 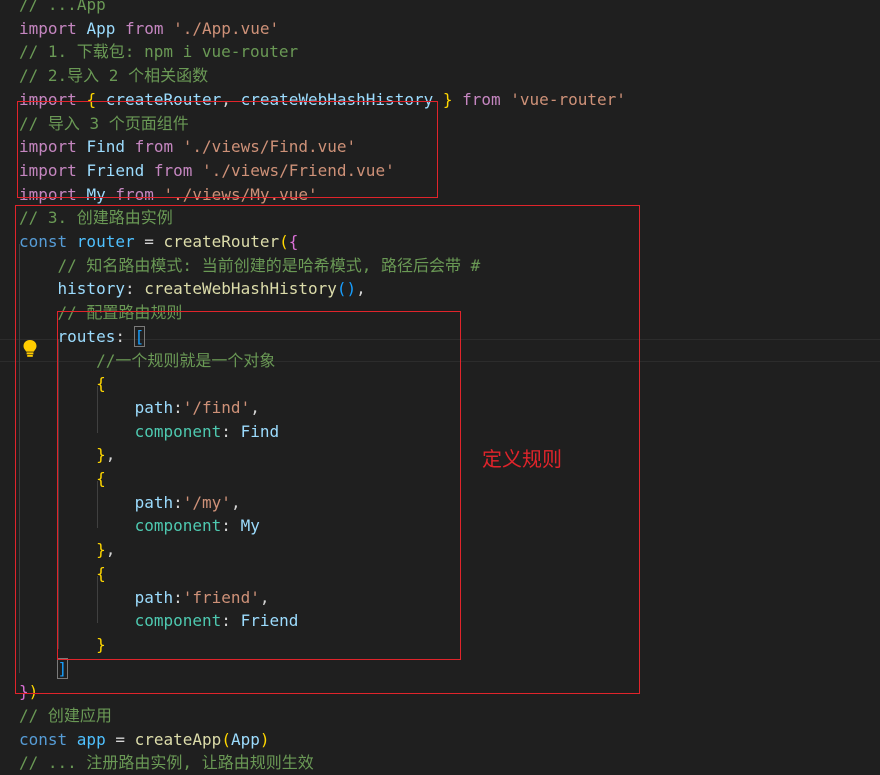 What do you see at coordinates (226, 28) in the screenshot?
I see `code-token: './App.vue'` at bounding box center [226, 28].